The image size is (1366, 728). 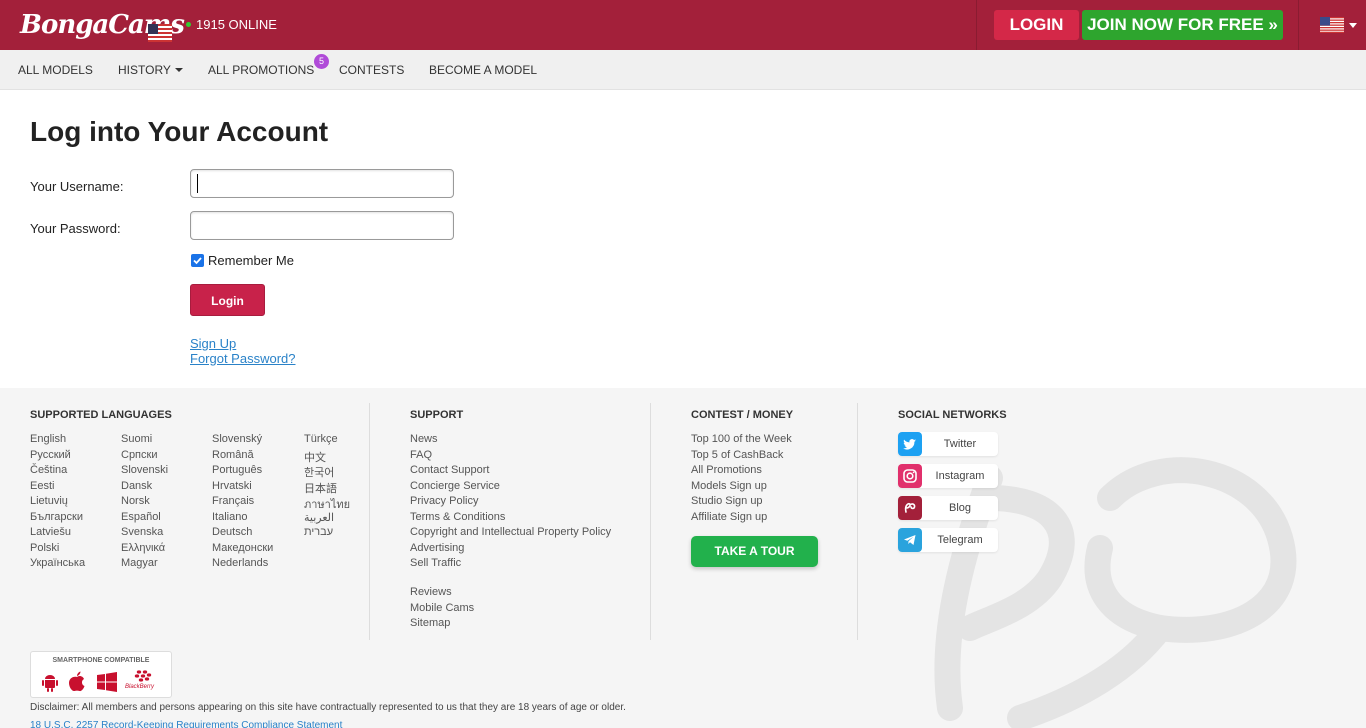 I want to click on language-link: Español, so click(x=141, y=517).